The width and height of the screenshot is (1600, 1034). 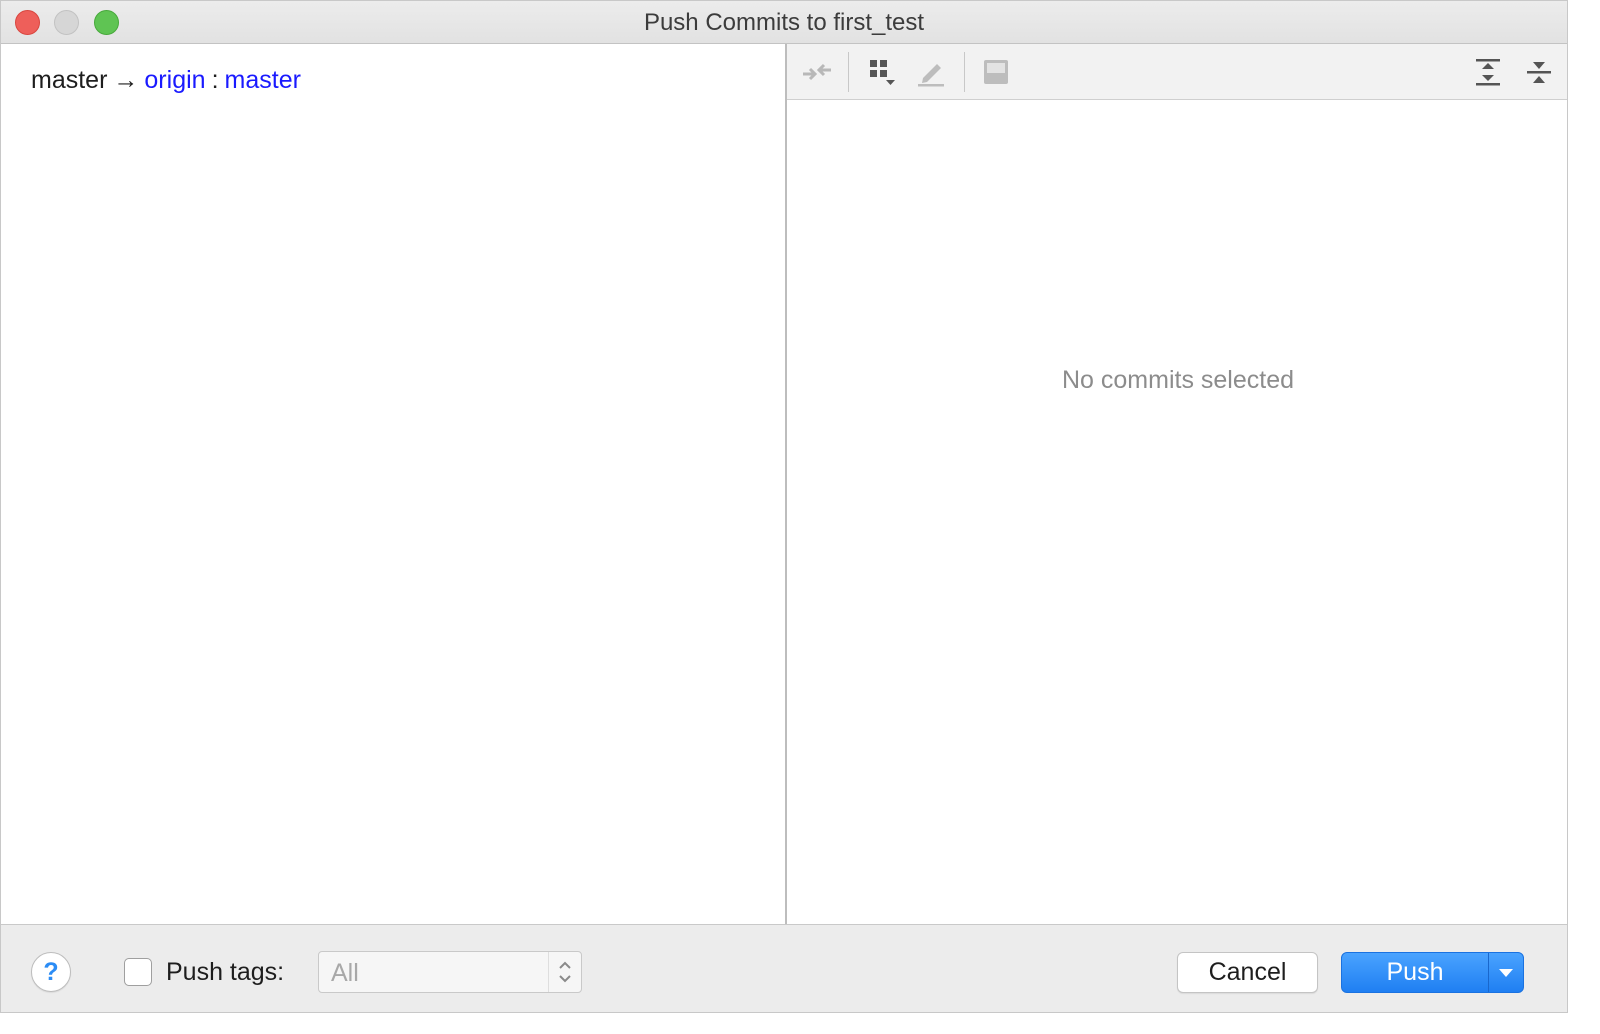 What do you see at coordinates (1177, 72) in the screenshot?
I see `changes-toolbar` at bounding box center [1177, 72].